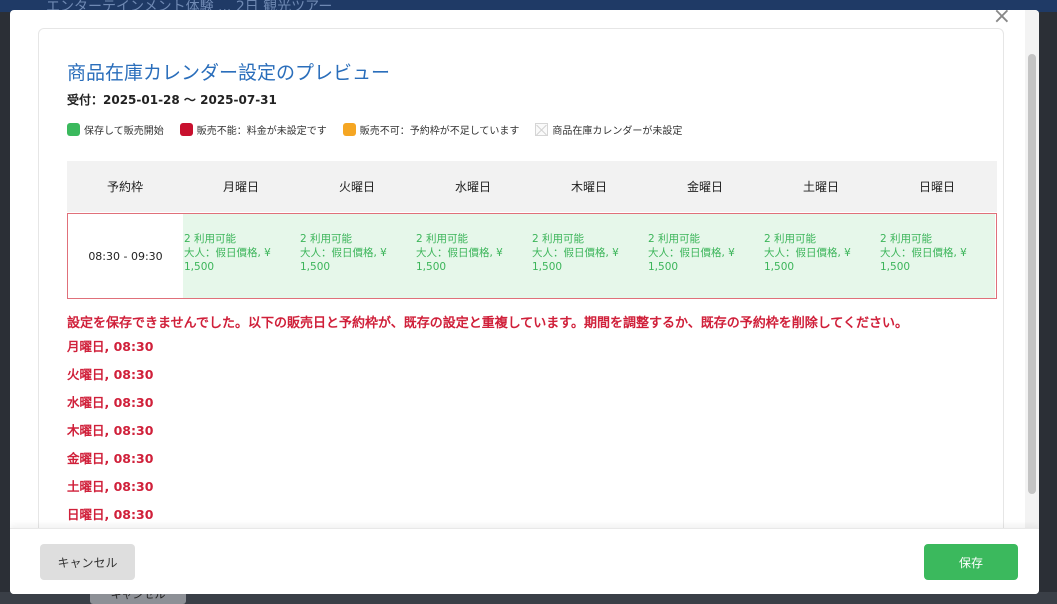 The width and height of the screenshot is (1057, 604). Describe the element at coordinates (110, 374) in the screenshot. I see `list-item: 火曜日, 08:30` at that location.